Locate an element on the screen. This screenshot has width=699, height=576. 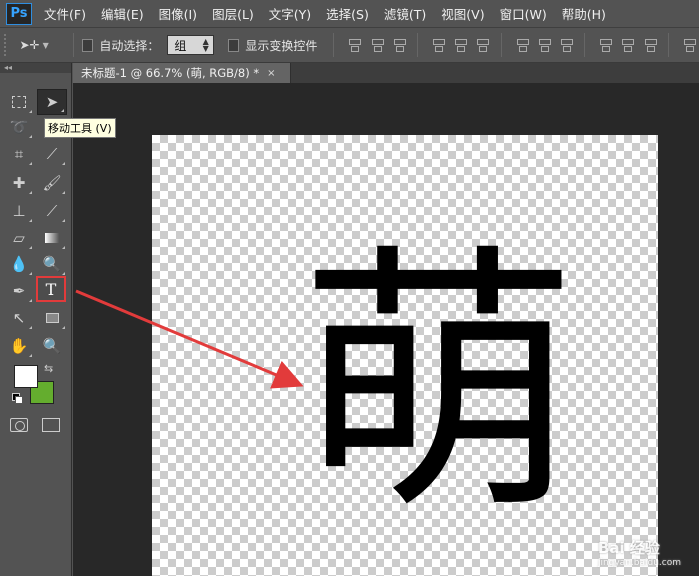
move-tool-icon: ➤✛ is located at coordinates (29, 45).